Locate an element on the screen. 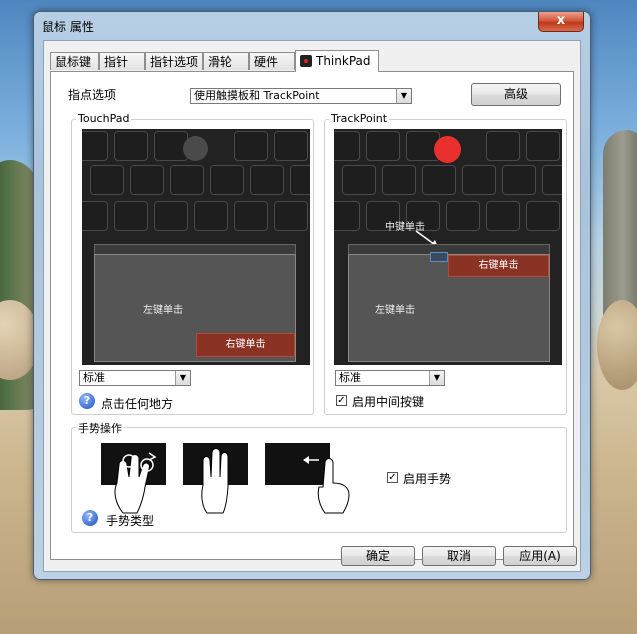 This screenshot has width=637, height=634. gesture-types-link: 手势类型 is located at coordinates (130, 520).